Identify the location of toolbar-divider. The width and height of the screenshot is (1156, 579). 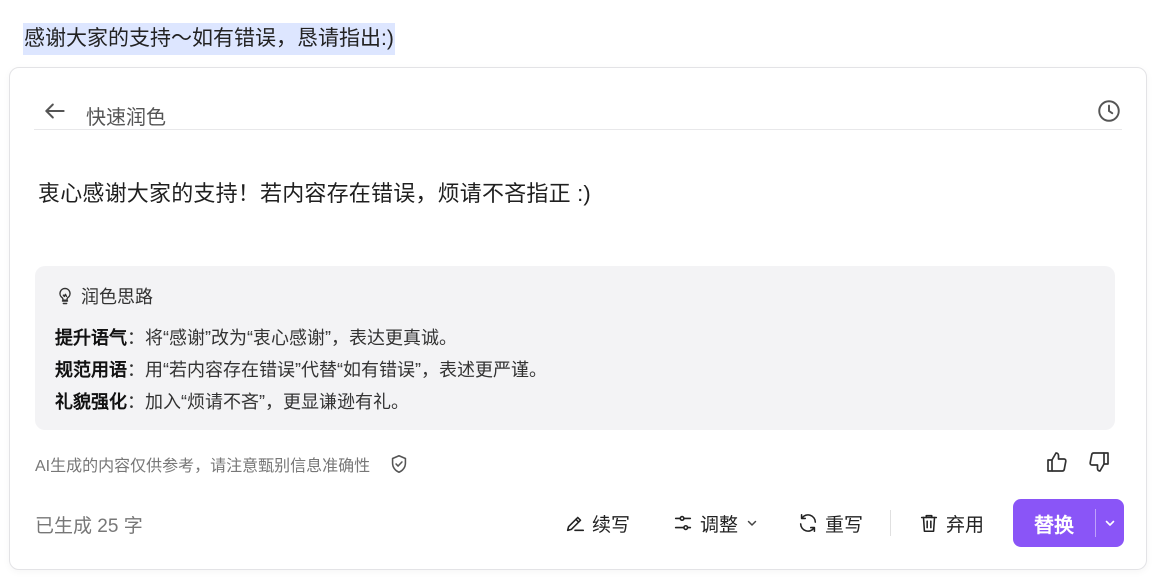
(890, 523).